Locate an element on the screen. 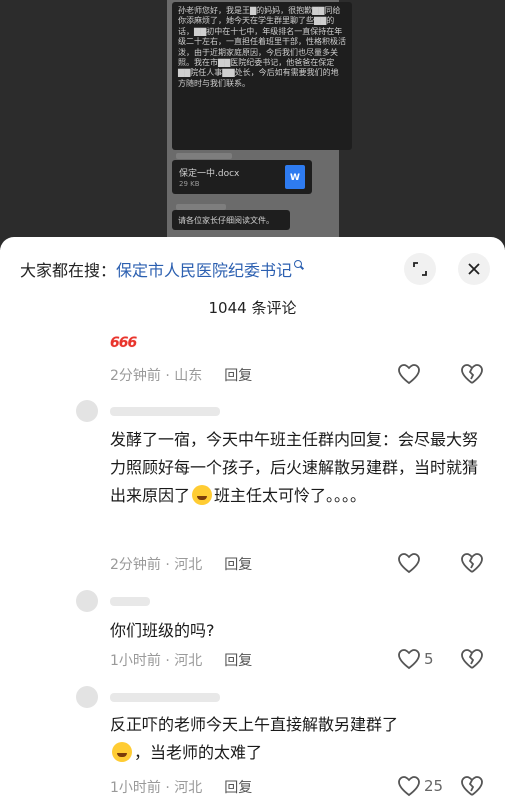 This screenshot has height=800, width=505. emoji-666: 666 is located at coordinates (123, 343).